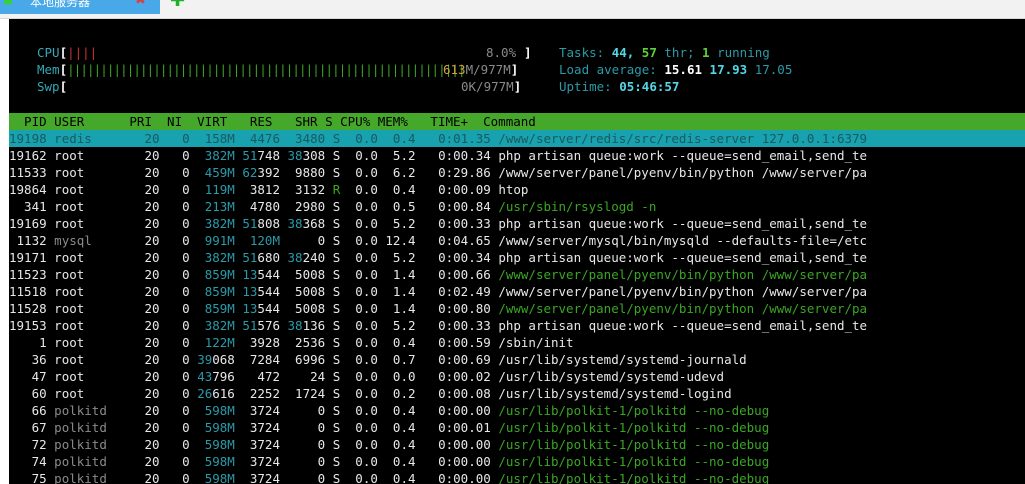  What do you see at coordinates (457, 257) in the screenshot?
I see `cell-time: 0:00.34` at bounding box center [457, 257].